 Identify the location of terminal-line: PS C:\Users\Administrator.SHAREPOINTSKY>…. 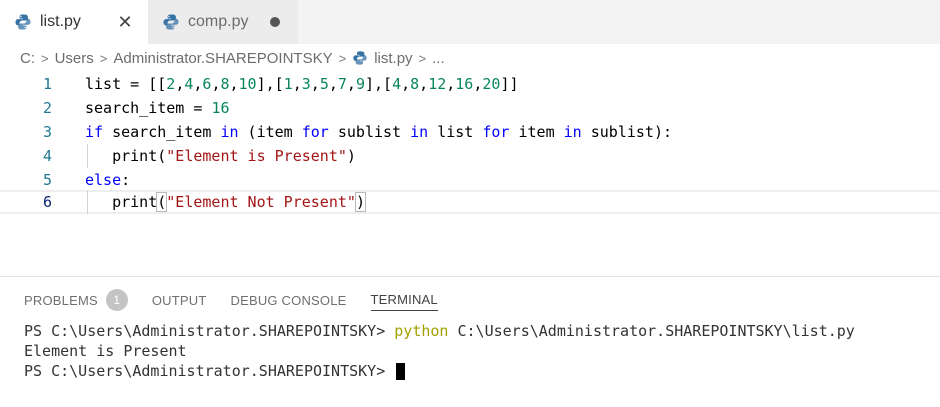
(439, 331).